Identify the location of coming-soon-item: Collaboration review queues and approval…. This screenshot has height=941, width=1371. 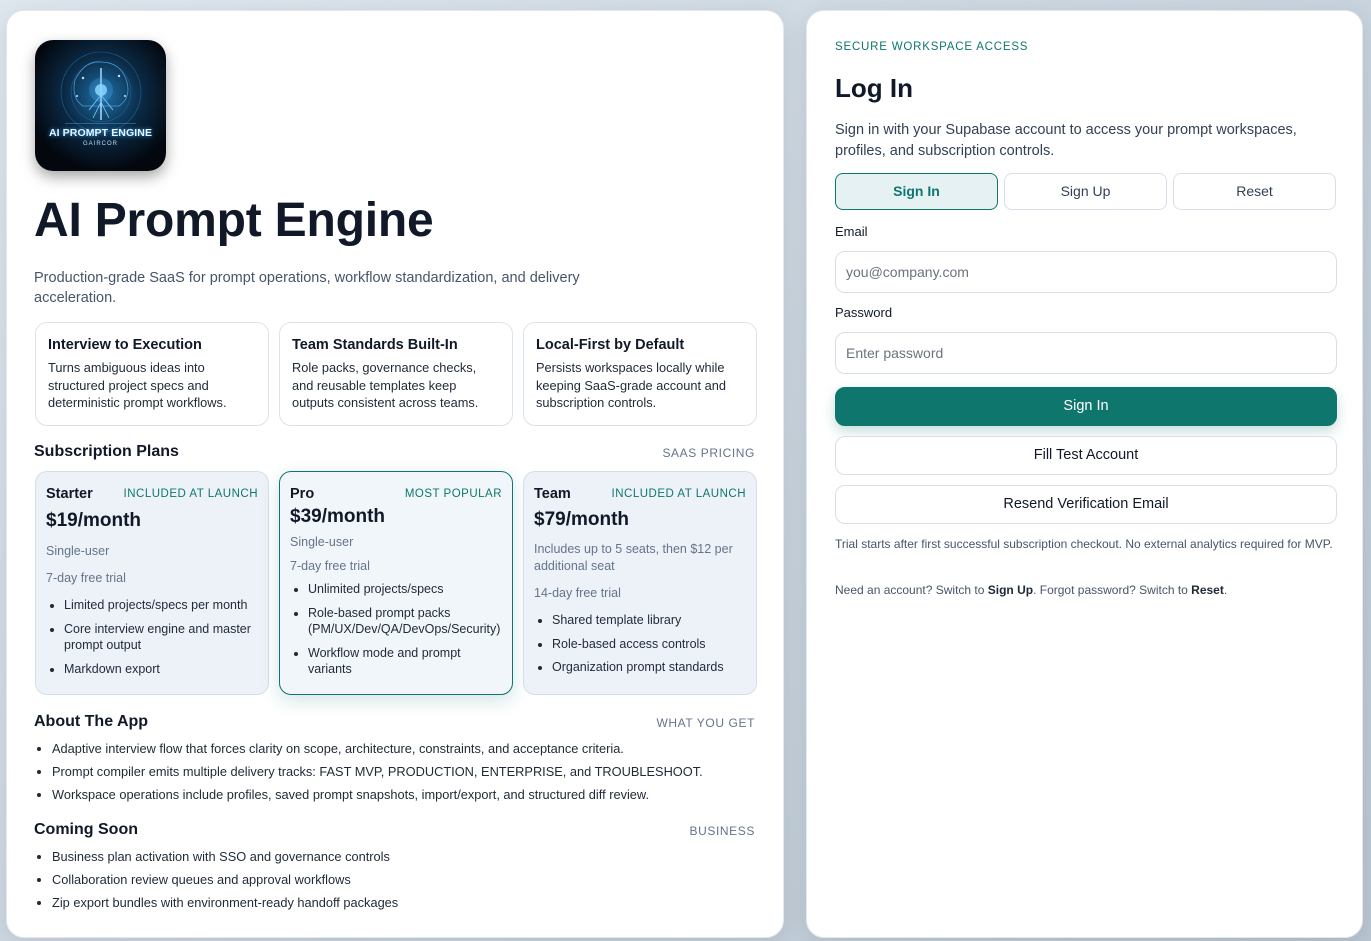
(408, 880).